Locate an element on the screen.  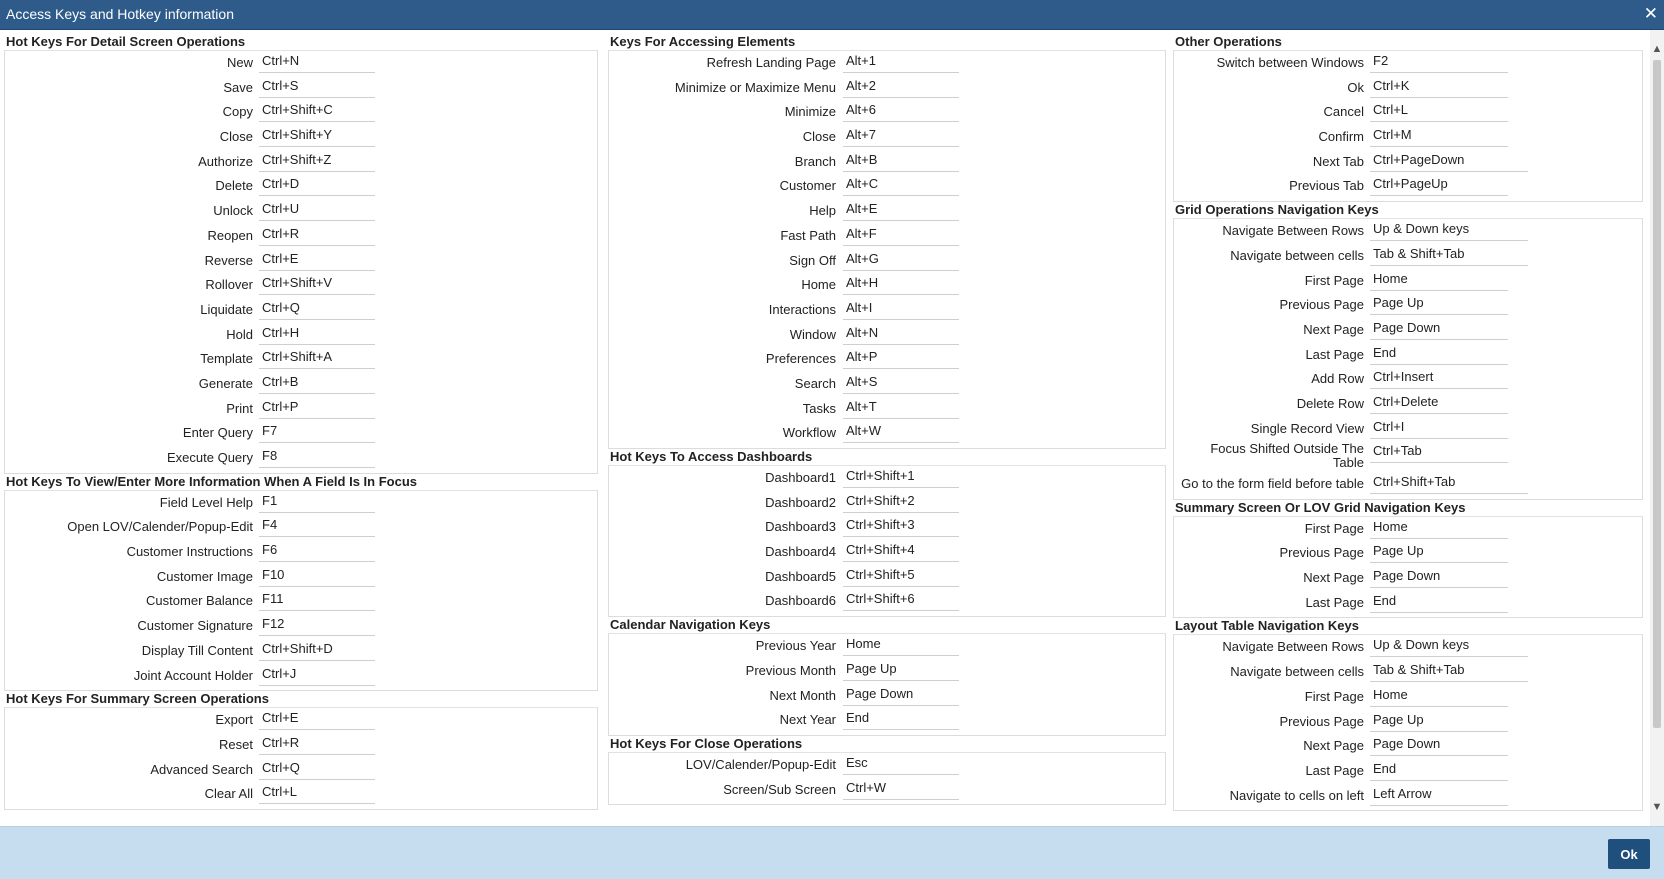
vertical-scrollbar: ▲ ▼ is located at coordinates (1657, 428).